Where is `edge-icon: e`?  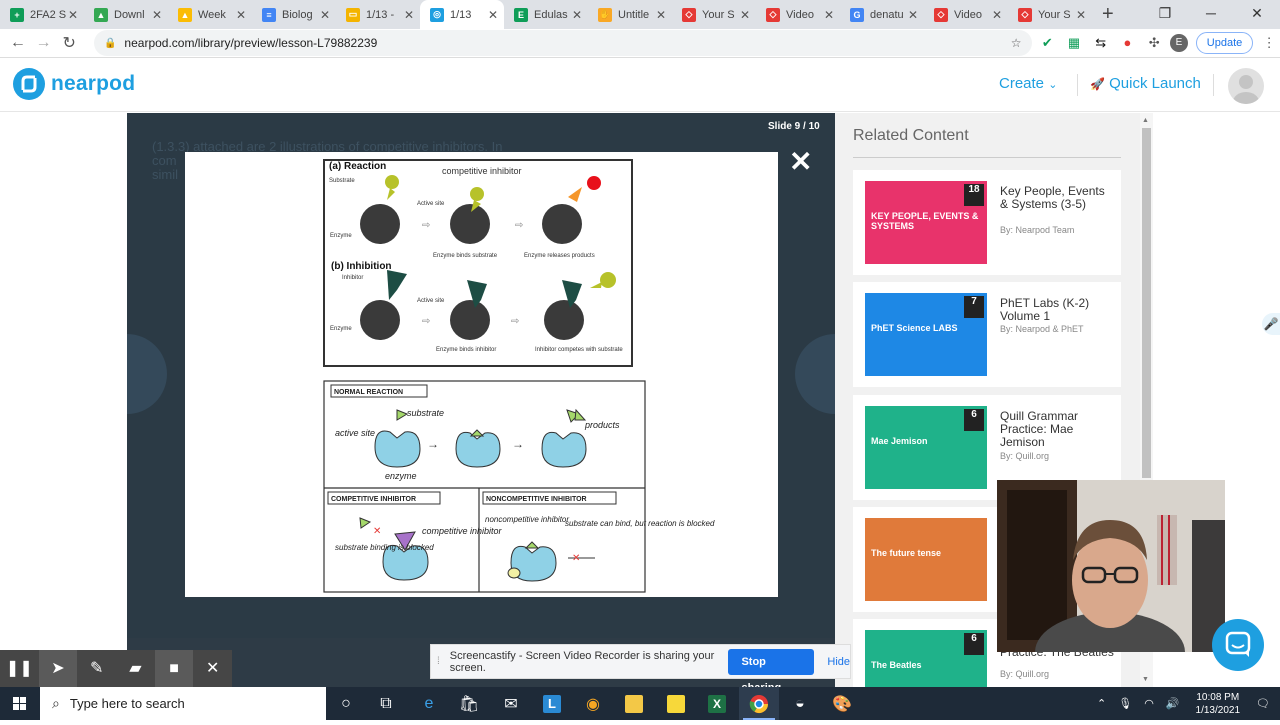
edge-icon: e is located at coordinates (429, 703).